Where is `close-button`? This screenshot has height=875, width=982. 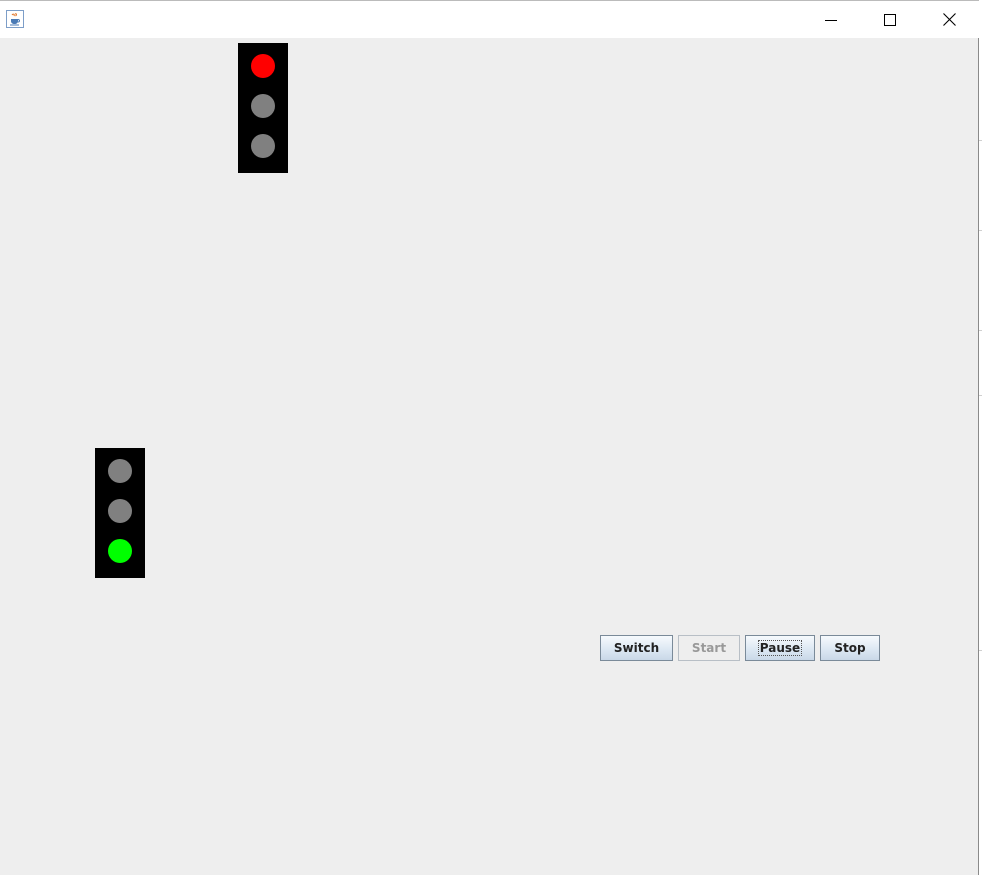 close-button is located at coordinates (949, 19).